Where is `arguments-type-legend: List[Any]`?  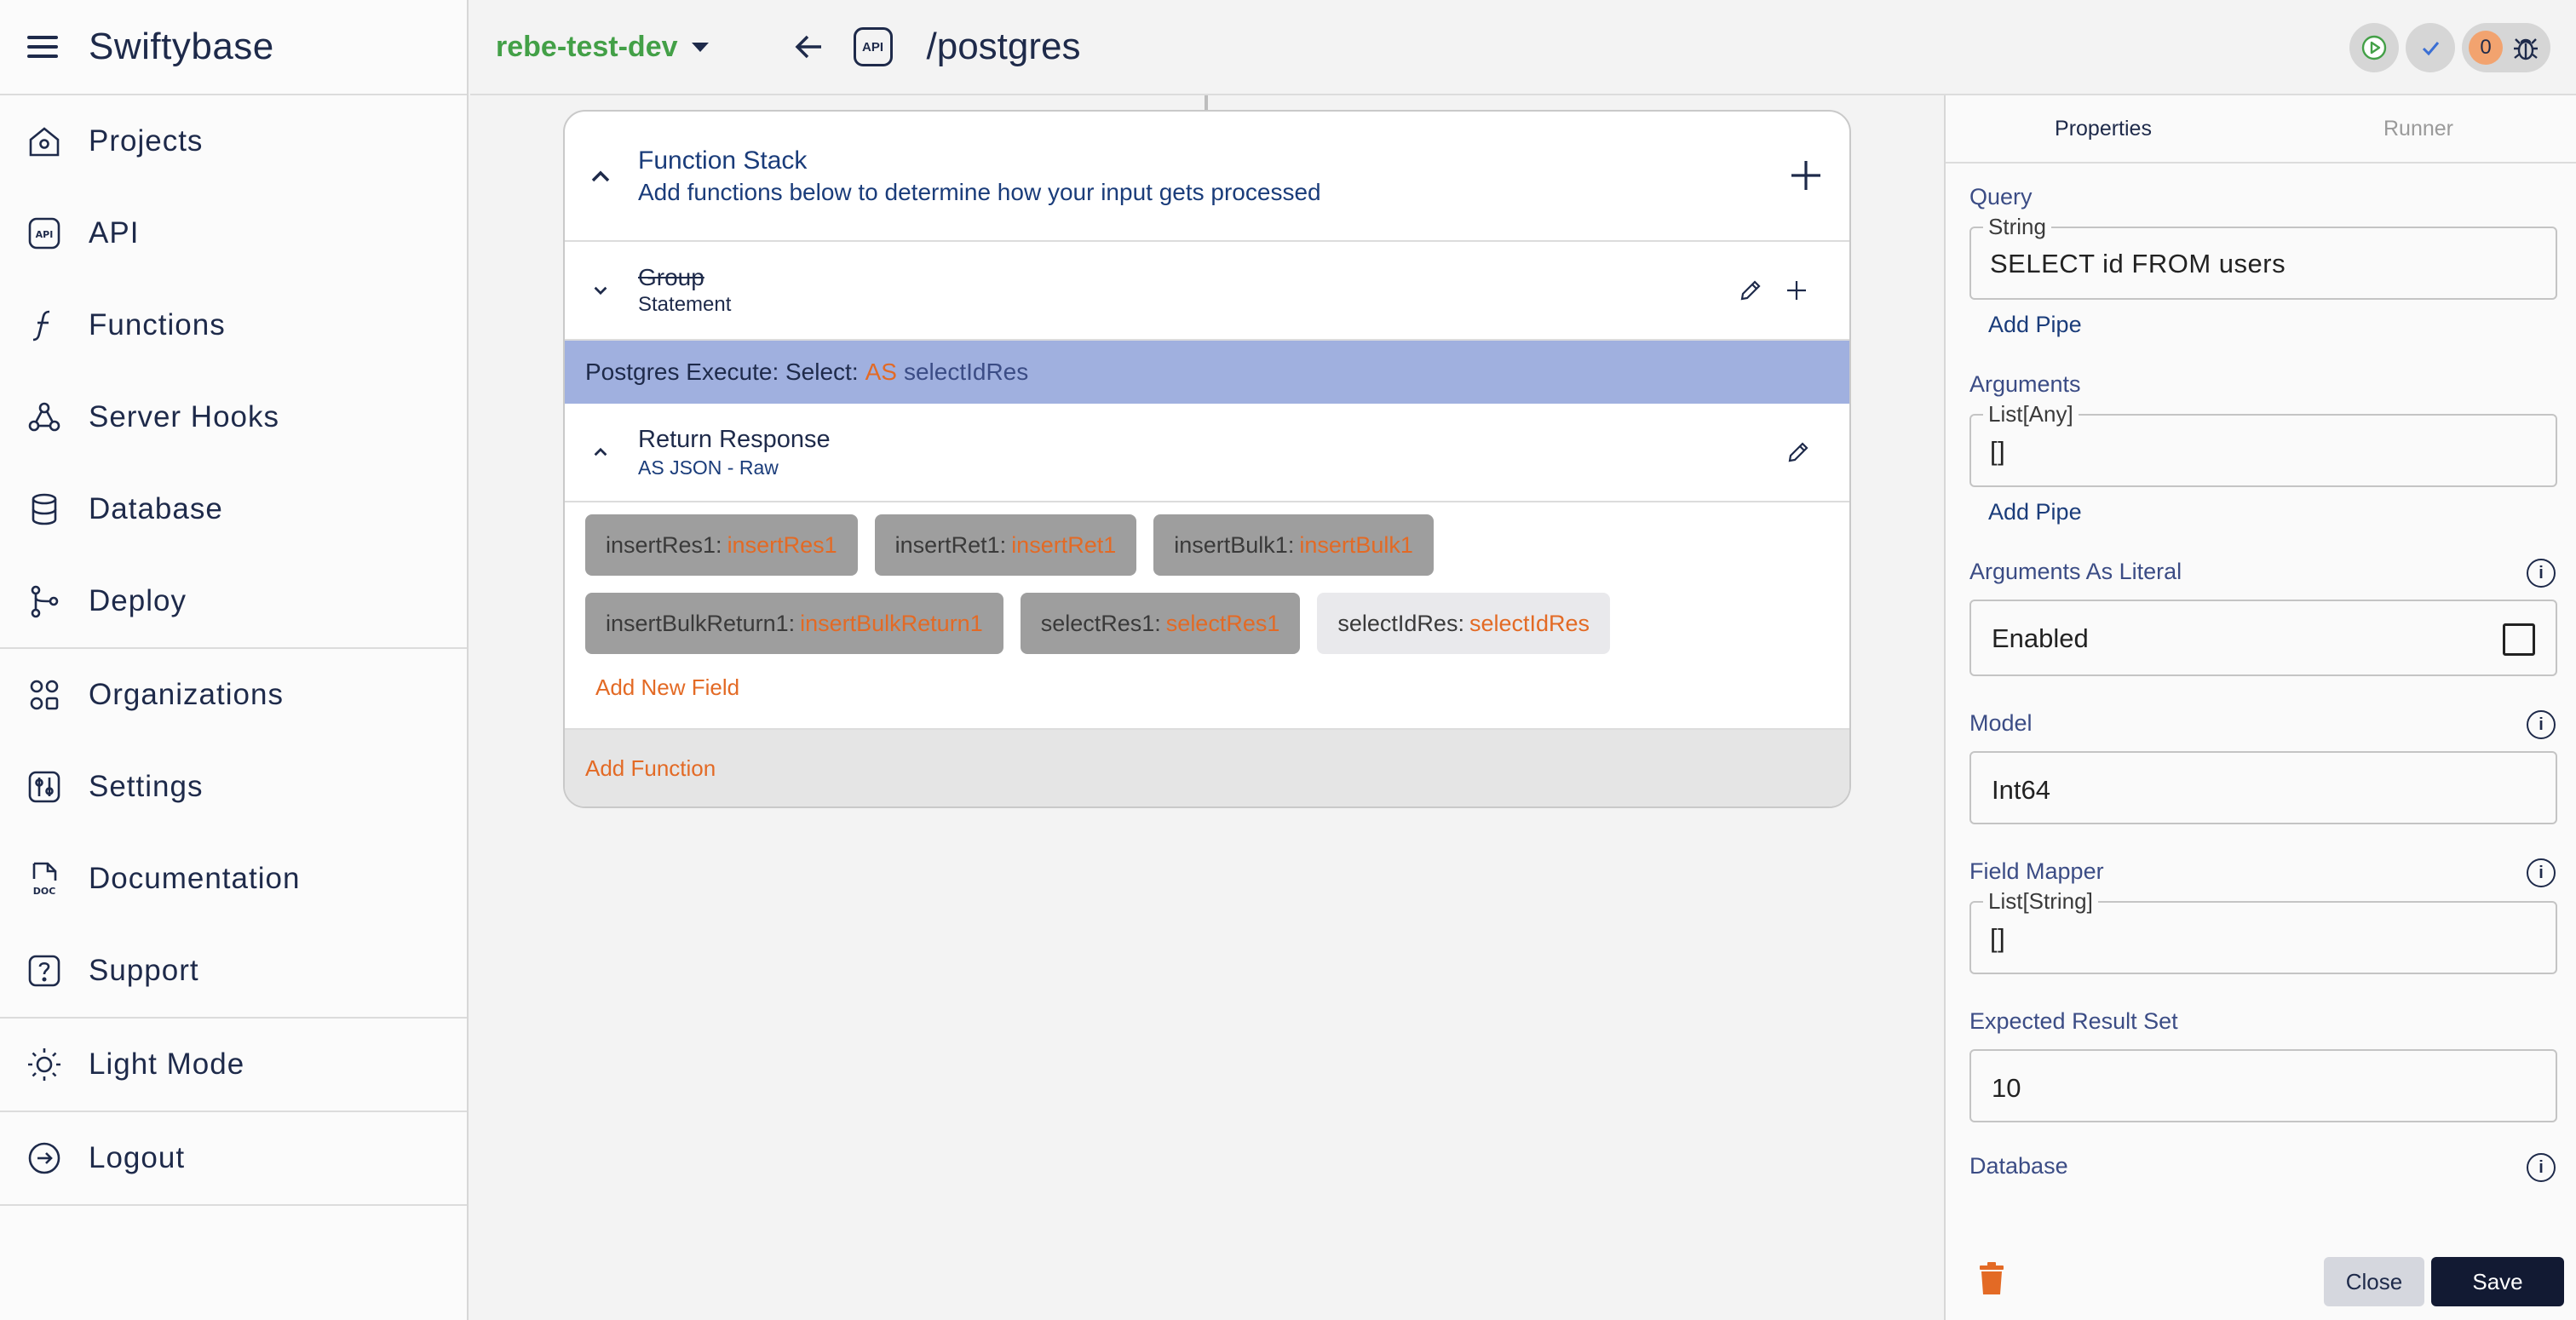
arguments-type-legend: List[Any] is located at coordinates (2031, 414).